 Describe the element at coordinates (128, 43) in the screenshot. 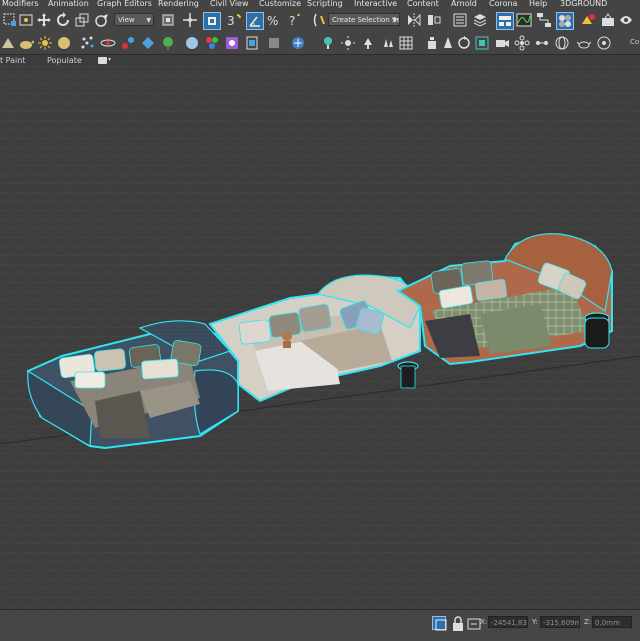

I see `physics-icon` at that location.